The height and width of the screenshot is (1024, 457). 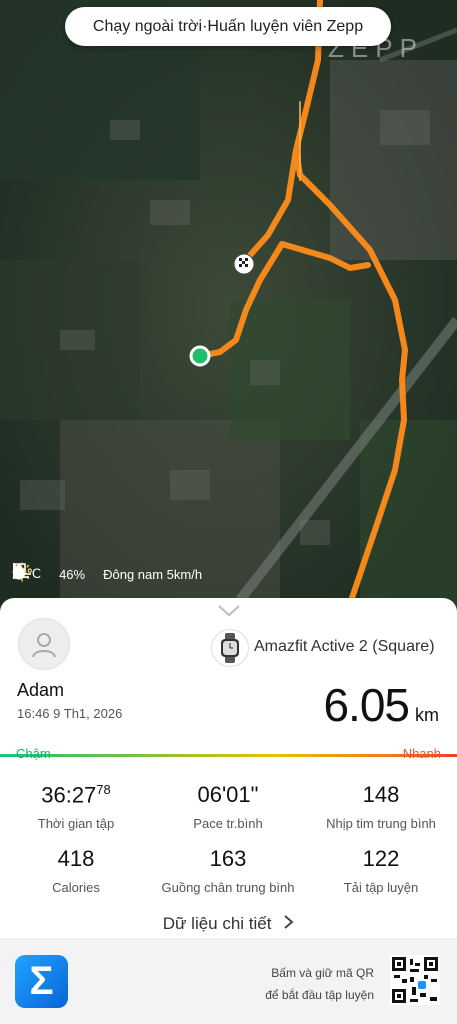 I want to click on chevron-right-icon, so click(x=289, y=922).